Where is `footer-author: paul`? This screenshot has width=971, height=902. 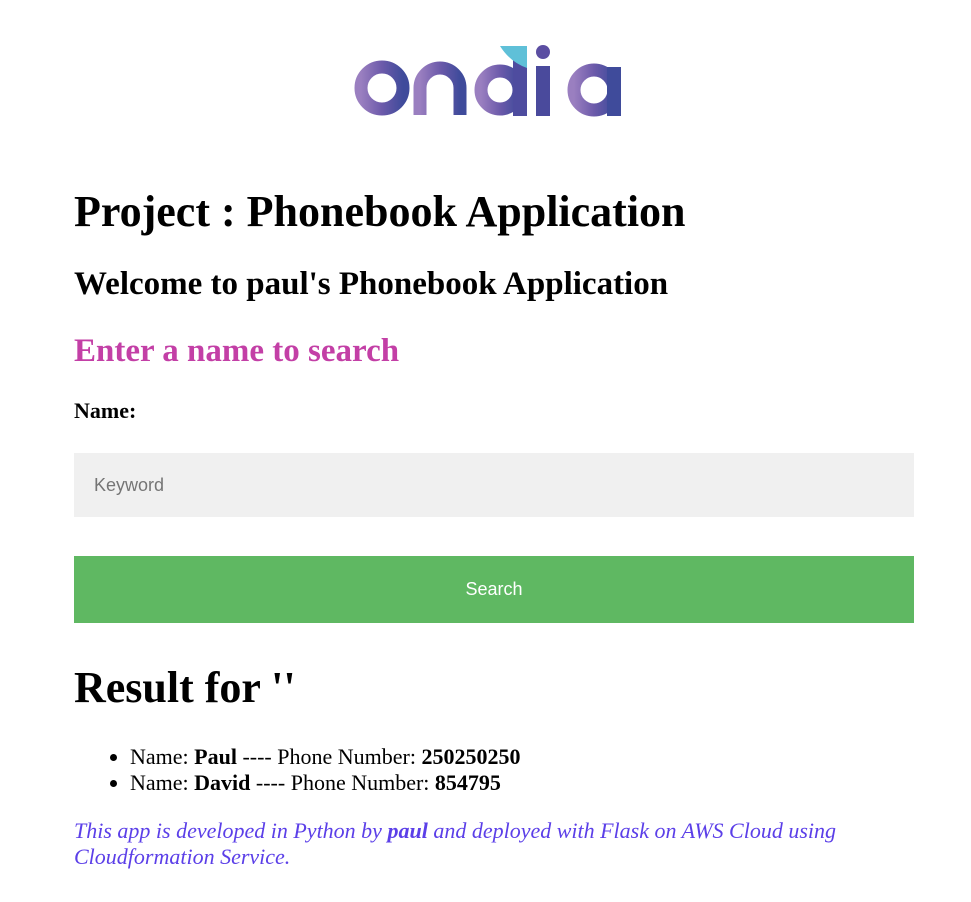 footer-author: paul is located at coordinates (407, 830).